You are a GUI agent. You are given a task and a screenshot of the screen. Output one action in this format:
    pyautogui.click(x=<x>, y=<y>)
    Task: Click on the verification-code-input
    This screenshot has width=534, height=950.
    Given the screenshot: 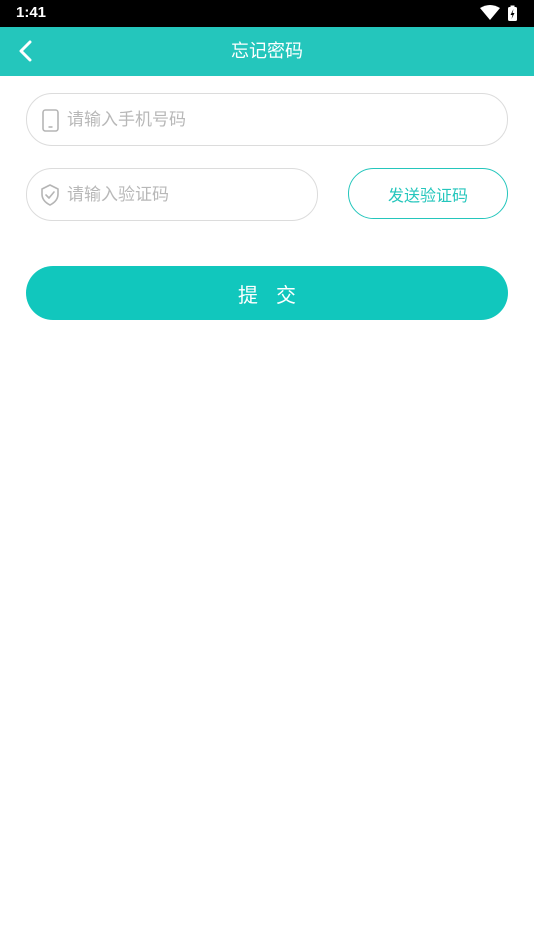 What is the action you would take?
    pyautogui.click(x=184, y=194)
    